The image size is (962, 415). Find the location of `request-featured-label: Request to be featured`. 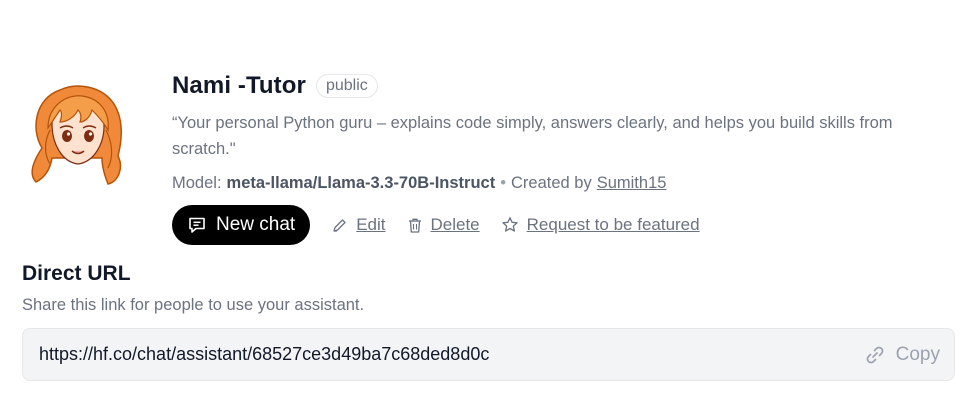

request-featured-label: Request to be featured is located at coordinates (613, 224).